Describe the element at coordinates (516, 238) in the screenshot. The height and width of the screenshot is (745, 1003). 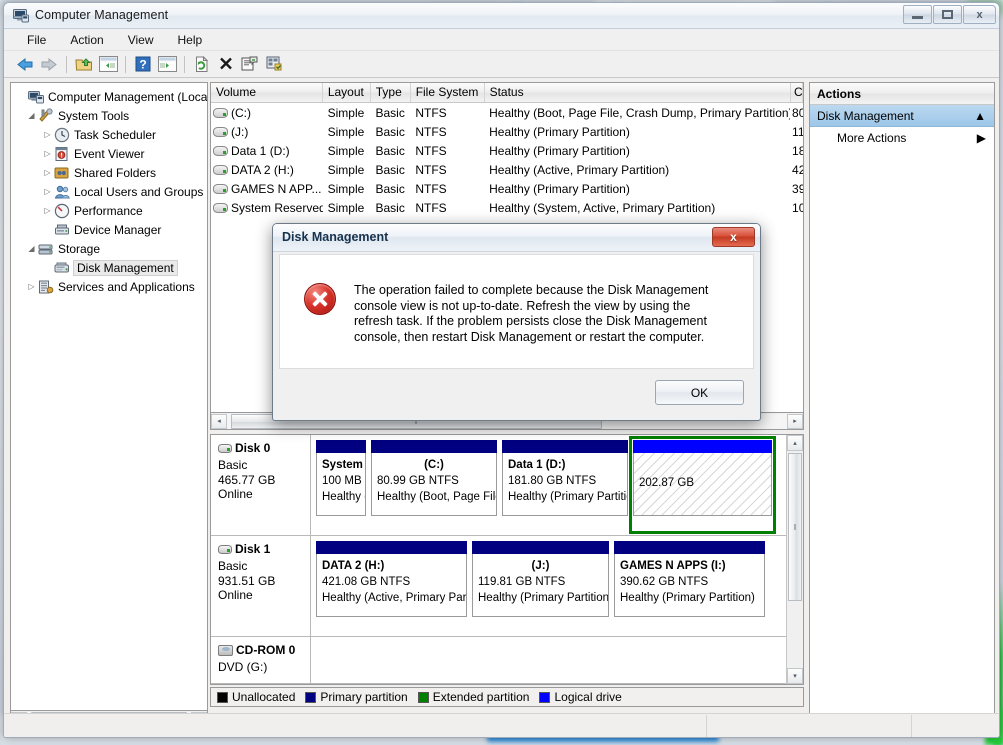
I see `dialog-titlebar: Disk Management x` at that location.